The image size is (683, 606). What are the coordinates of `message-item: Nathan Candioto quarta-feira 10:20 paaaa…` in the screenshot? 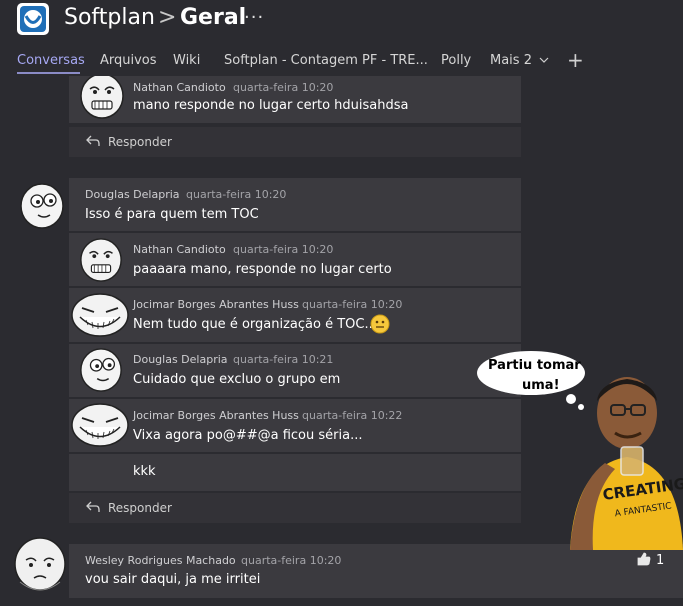 It's located at (295, 259).